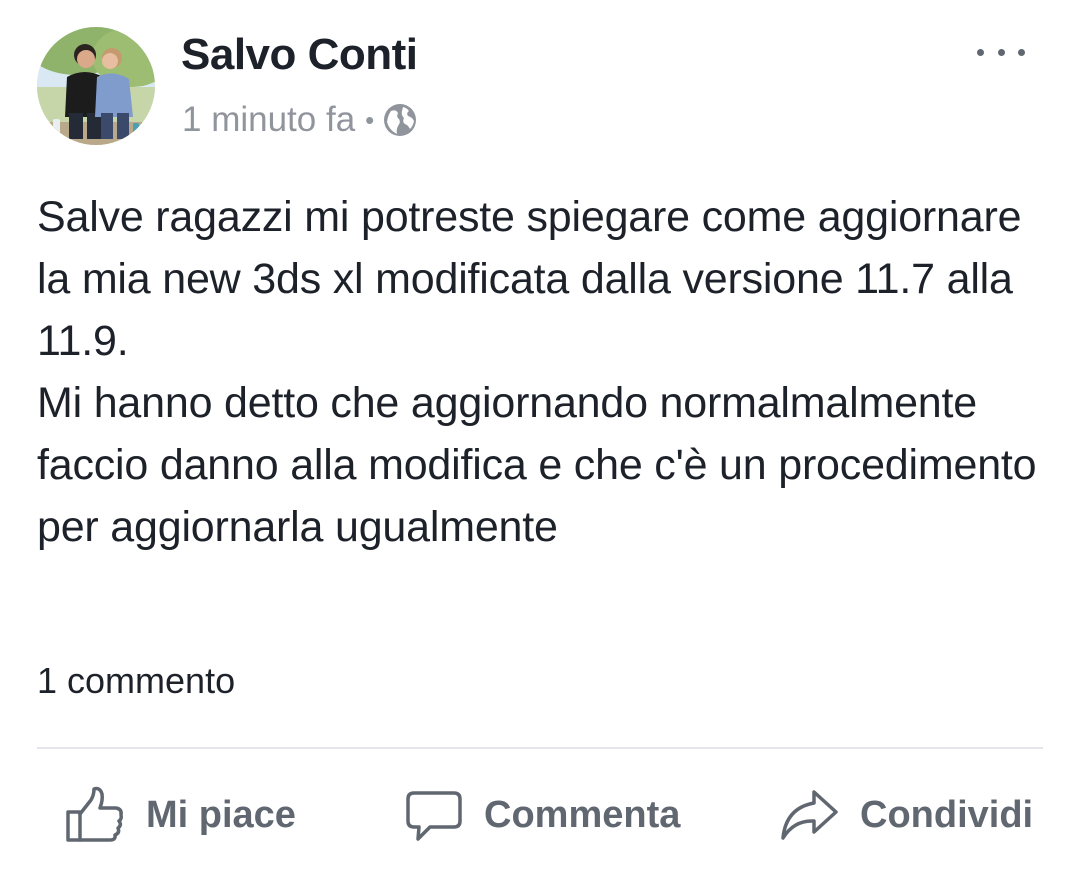  Describe the element at coordinates (947, 814) in the screenshot. I see `share-label: Condividi` at that location.